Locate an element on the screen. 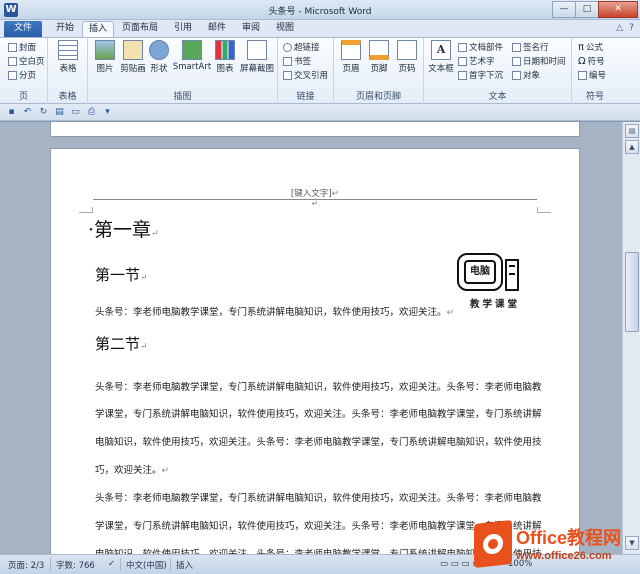 Image resolution: width=640 pixels, height=574 pixels. margin-corner-left is located at coordinates (86, 210).